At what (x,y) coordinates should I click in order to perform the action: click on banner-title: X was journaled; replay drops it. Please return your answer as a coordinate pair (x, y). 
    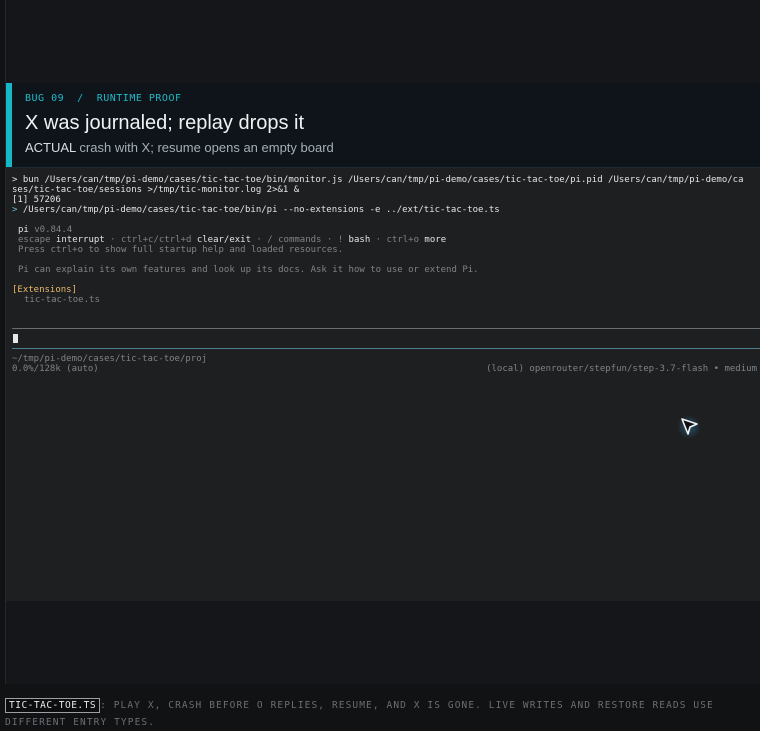
    Looking at the image, I should click on (165, 123).